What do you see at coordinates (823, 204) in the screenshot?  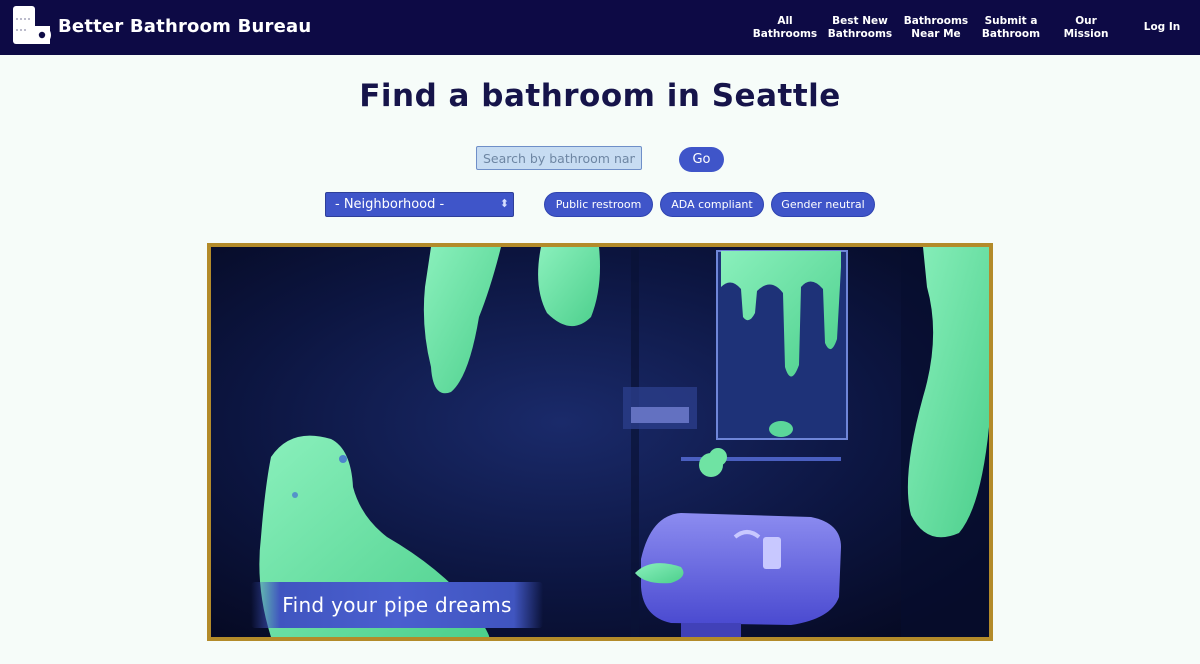 I see `filter-gender-neutral: Gender neutral` at bounding box center [823, 204].